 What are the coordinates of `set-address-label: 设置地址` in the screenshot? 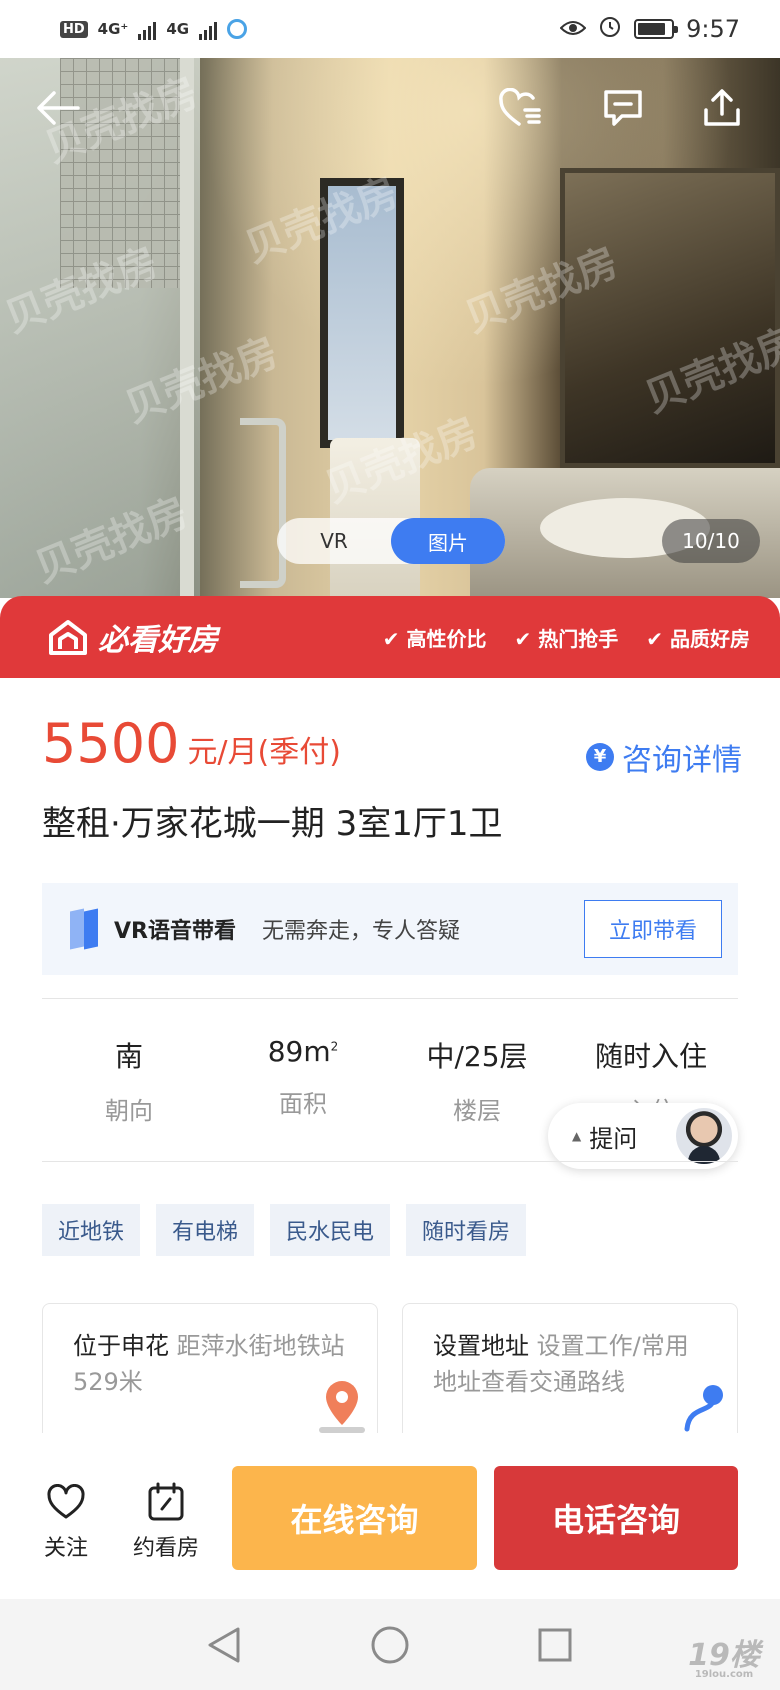 It's located at (481, 1346).